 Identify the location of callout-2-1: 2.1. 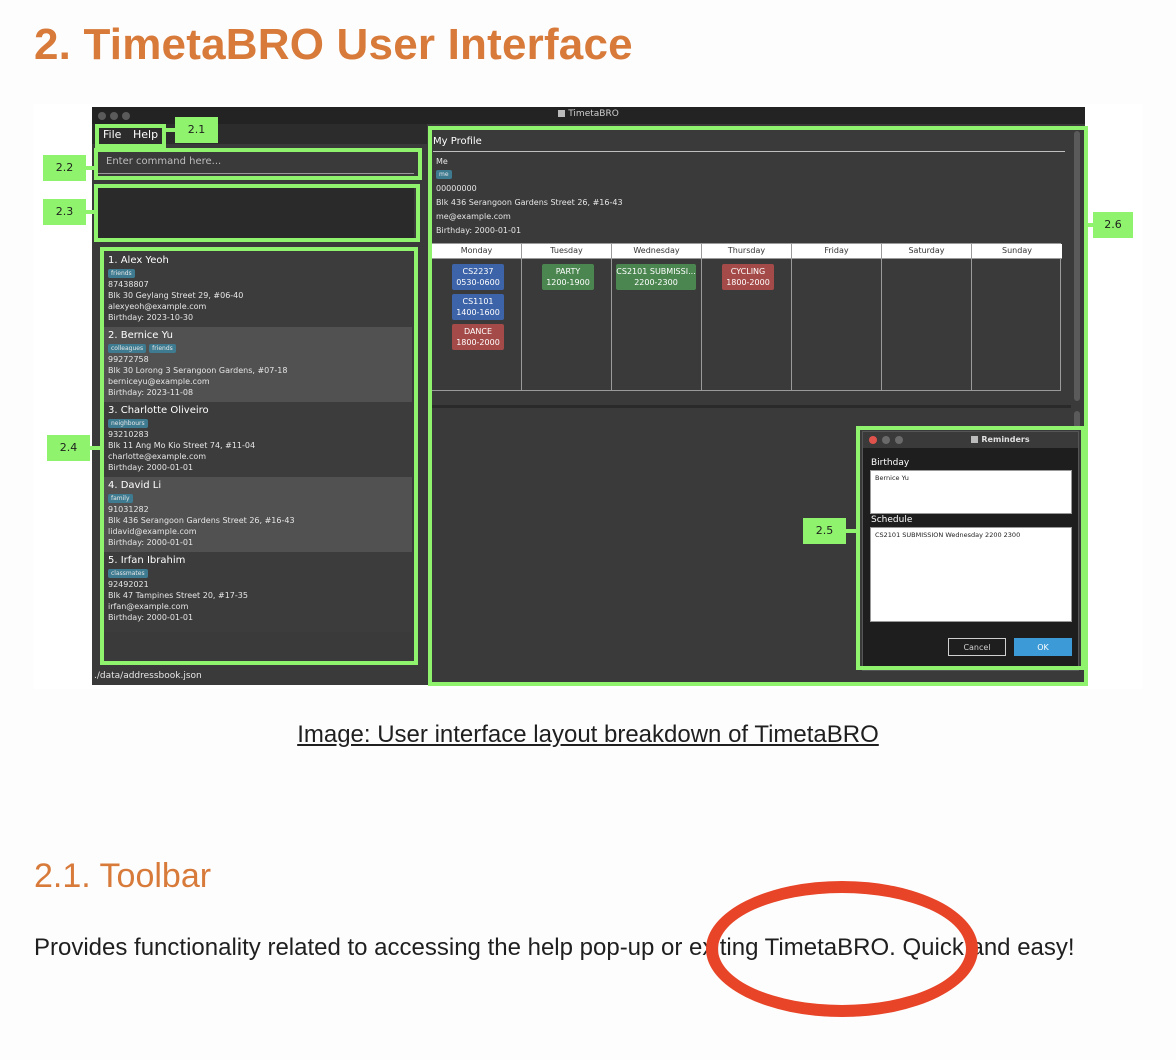
(196, 130).